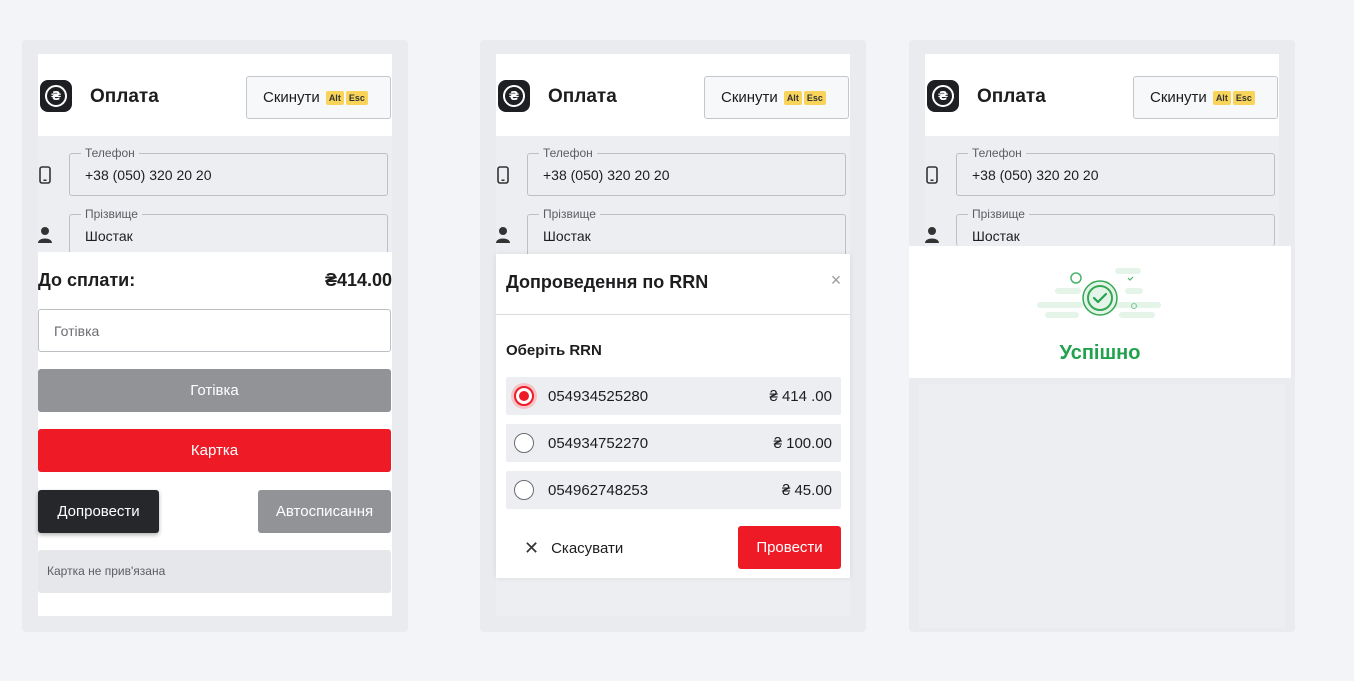 The height and width of the screenshot is (681, 1354). What do you see at coordinates (215, 95) in the screenshot?
I see `header: ₴ Оплата Скинути Alt Esc` at bounding box center [215, 95].